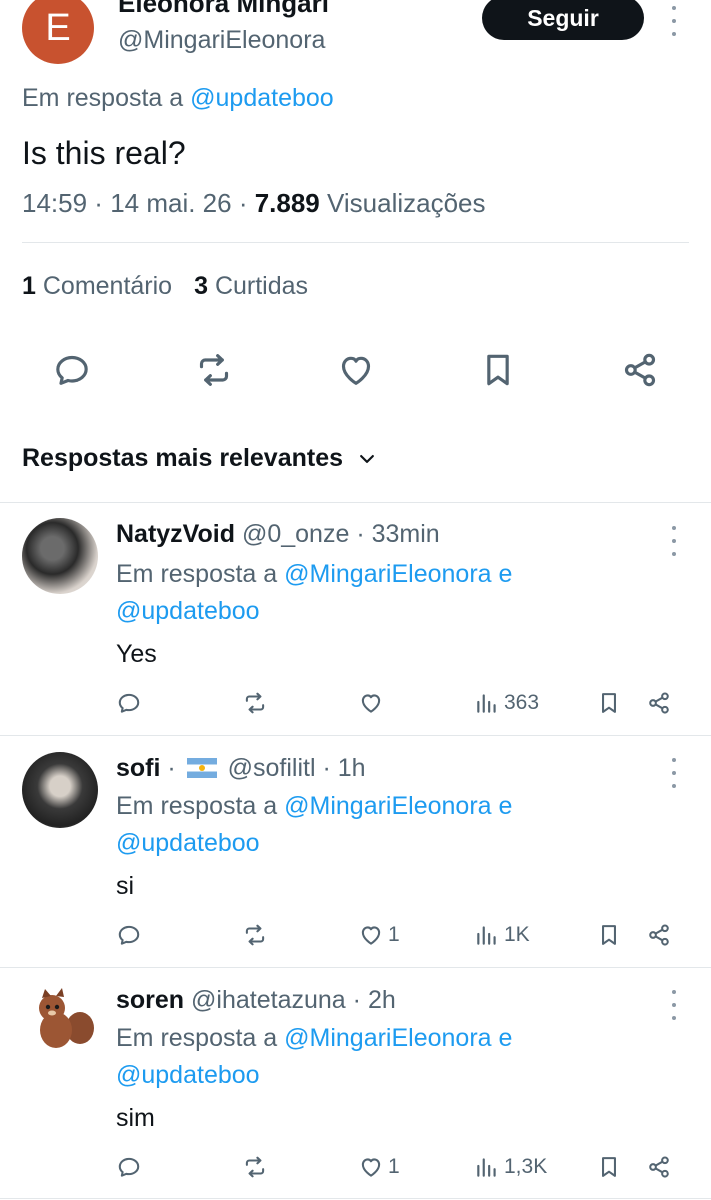  I want to click on author-name: Eleonora Mingari, so click(223, 9).